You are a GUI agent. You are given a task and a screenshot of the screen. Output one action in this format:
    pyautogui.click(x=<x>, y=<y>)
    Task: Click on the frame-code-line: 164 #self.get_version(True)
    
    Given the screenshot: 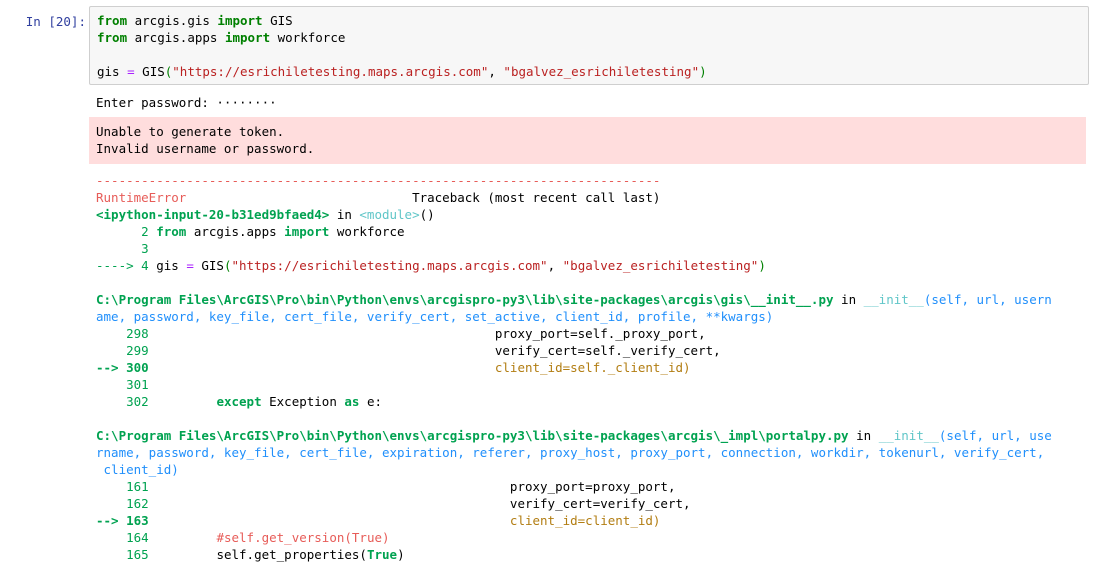 What is the action you would take?
    pyautogui.click(x=596, y=537)
    